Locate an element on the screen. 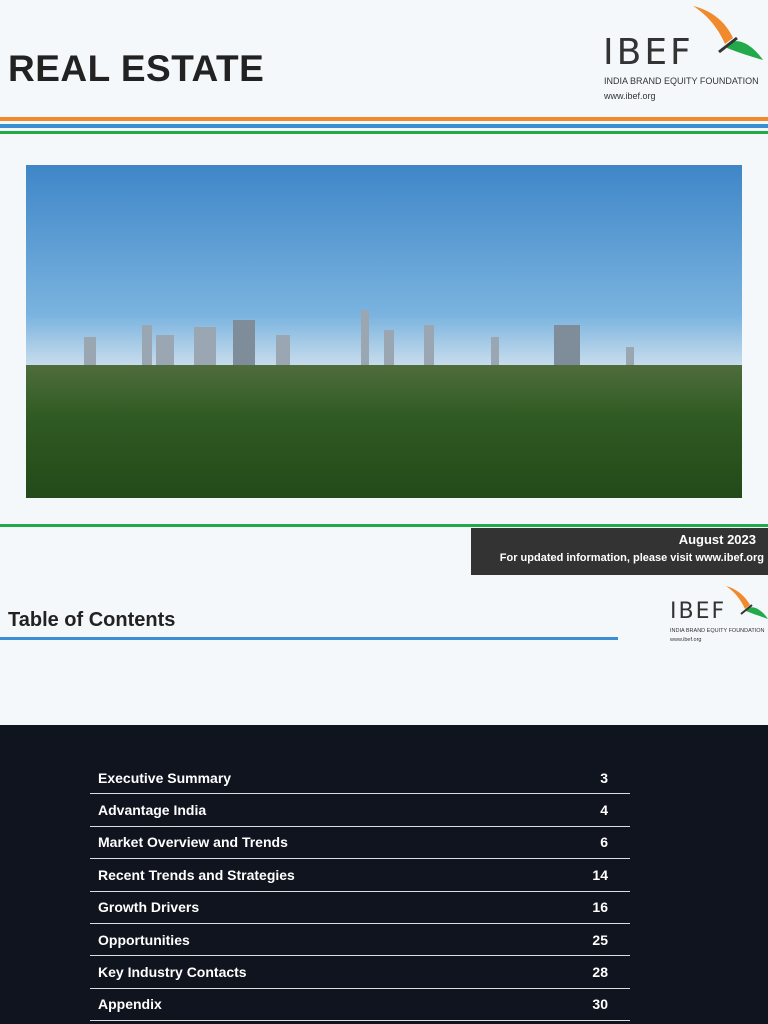 This screenshot has height=1024, width=768. toc-underline is located at coordinates (309, 638).